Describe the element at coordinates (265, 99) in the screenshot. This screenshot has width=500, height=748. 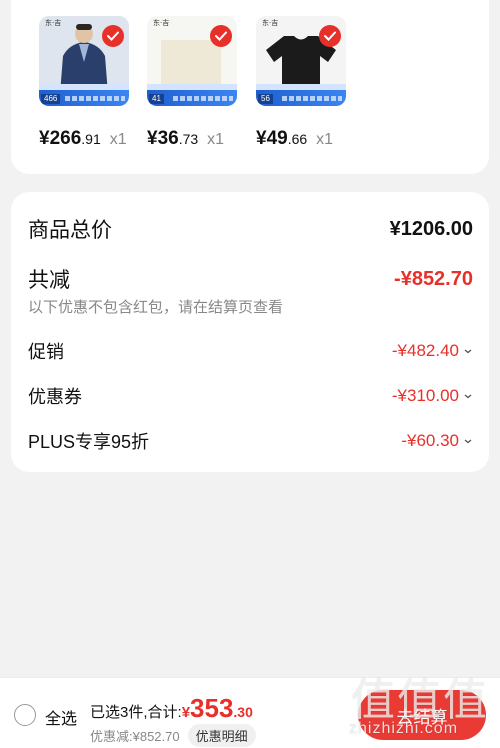
I see `promo-badge: 56` at that location.